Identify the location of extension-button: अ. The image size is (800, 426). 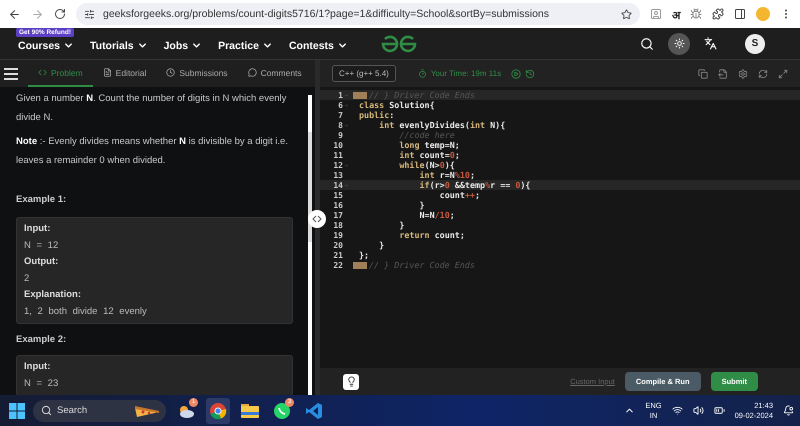
(676, 14).